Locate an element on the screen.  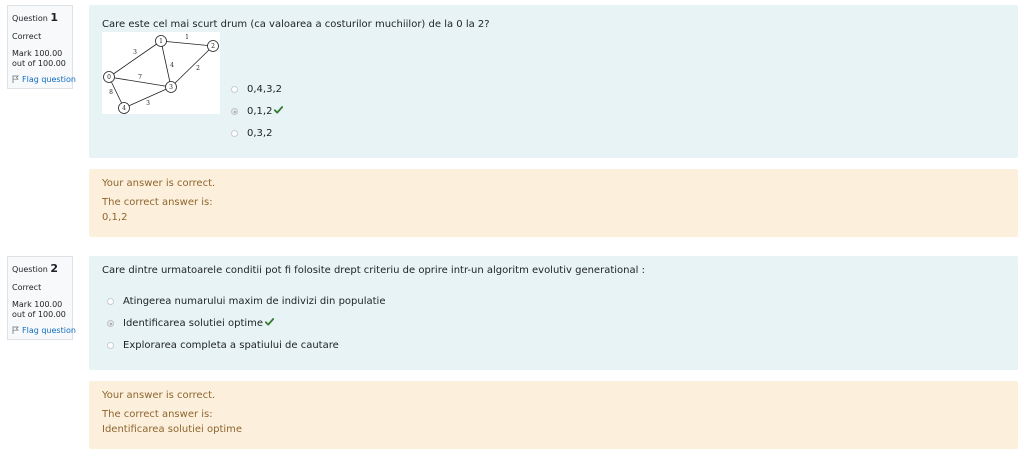
question-number-value: 1 is located at coordinates (54, 17).